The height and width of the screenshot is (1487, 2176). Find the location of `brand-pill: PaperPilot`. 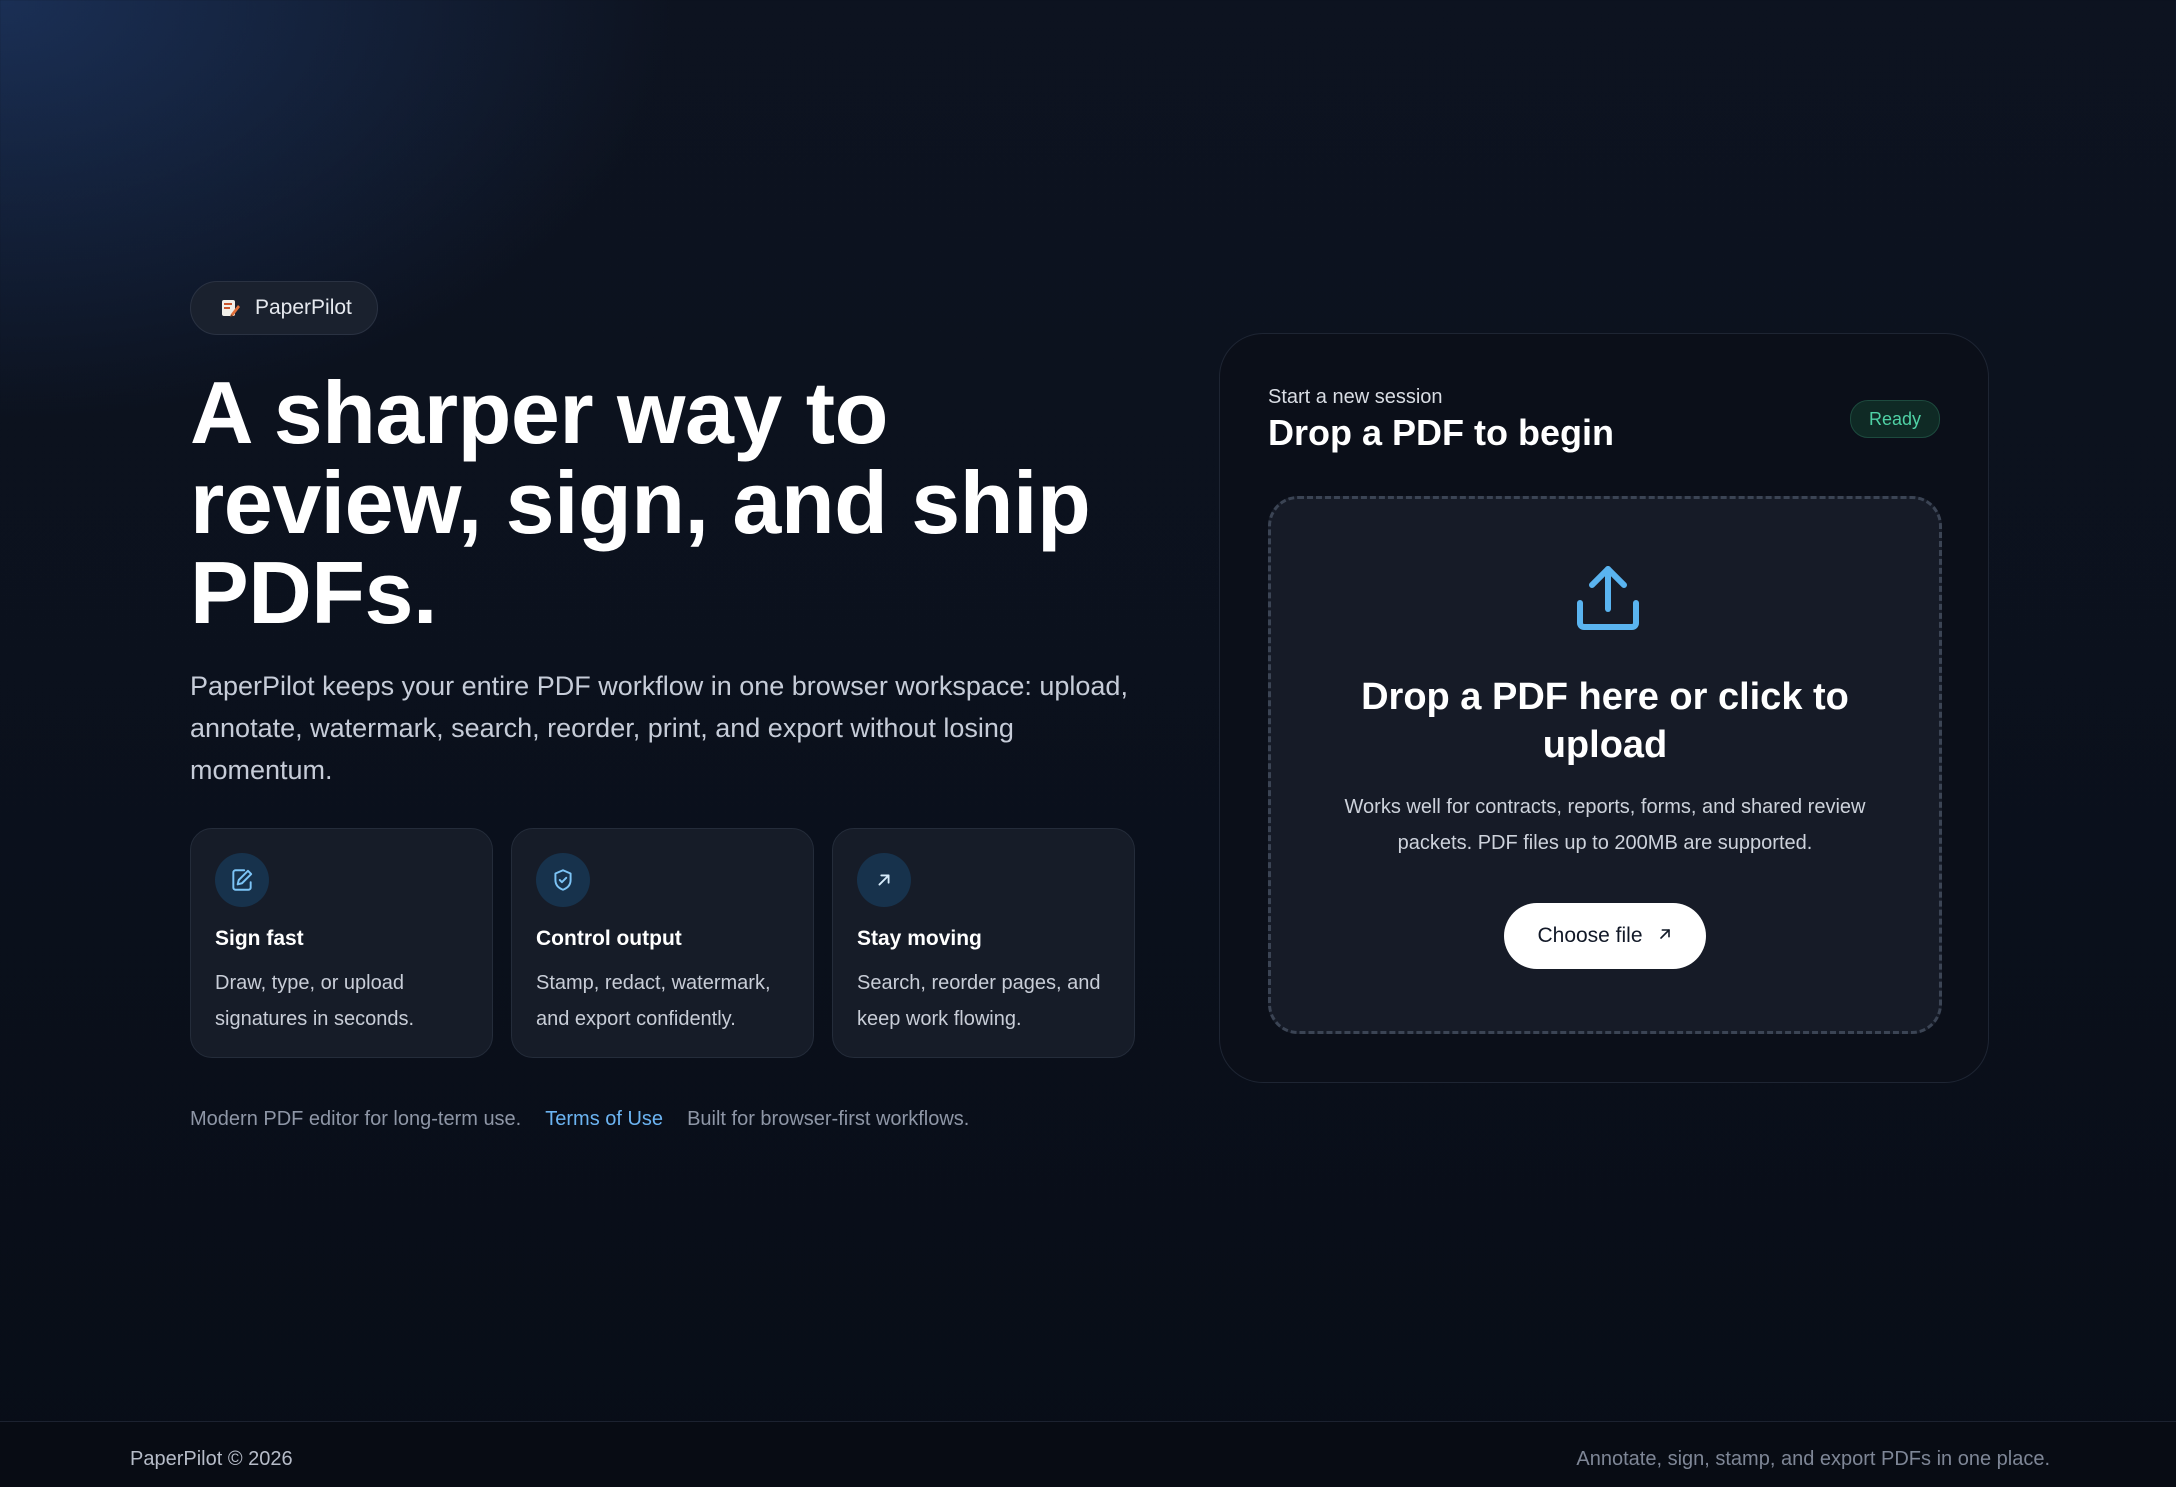

brand-pill: PaperPilot is located at coordinates (284, 308).